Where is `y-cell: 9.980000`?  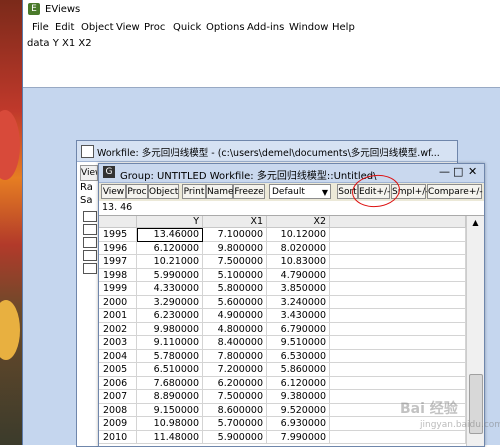
y-cell: 9.980000 is located at coordinates (170, 329).